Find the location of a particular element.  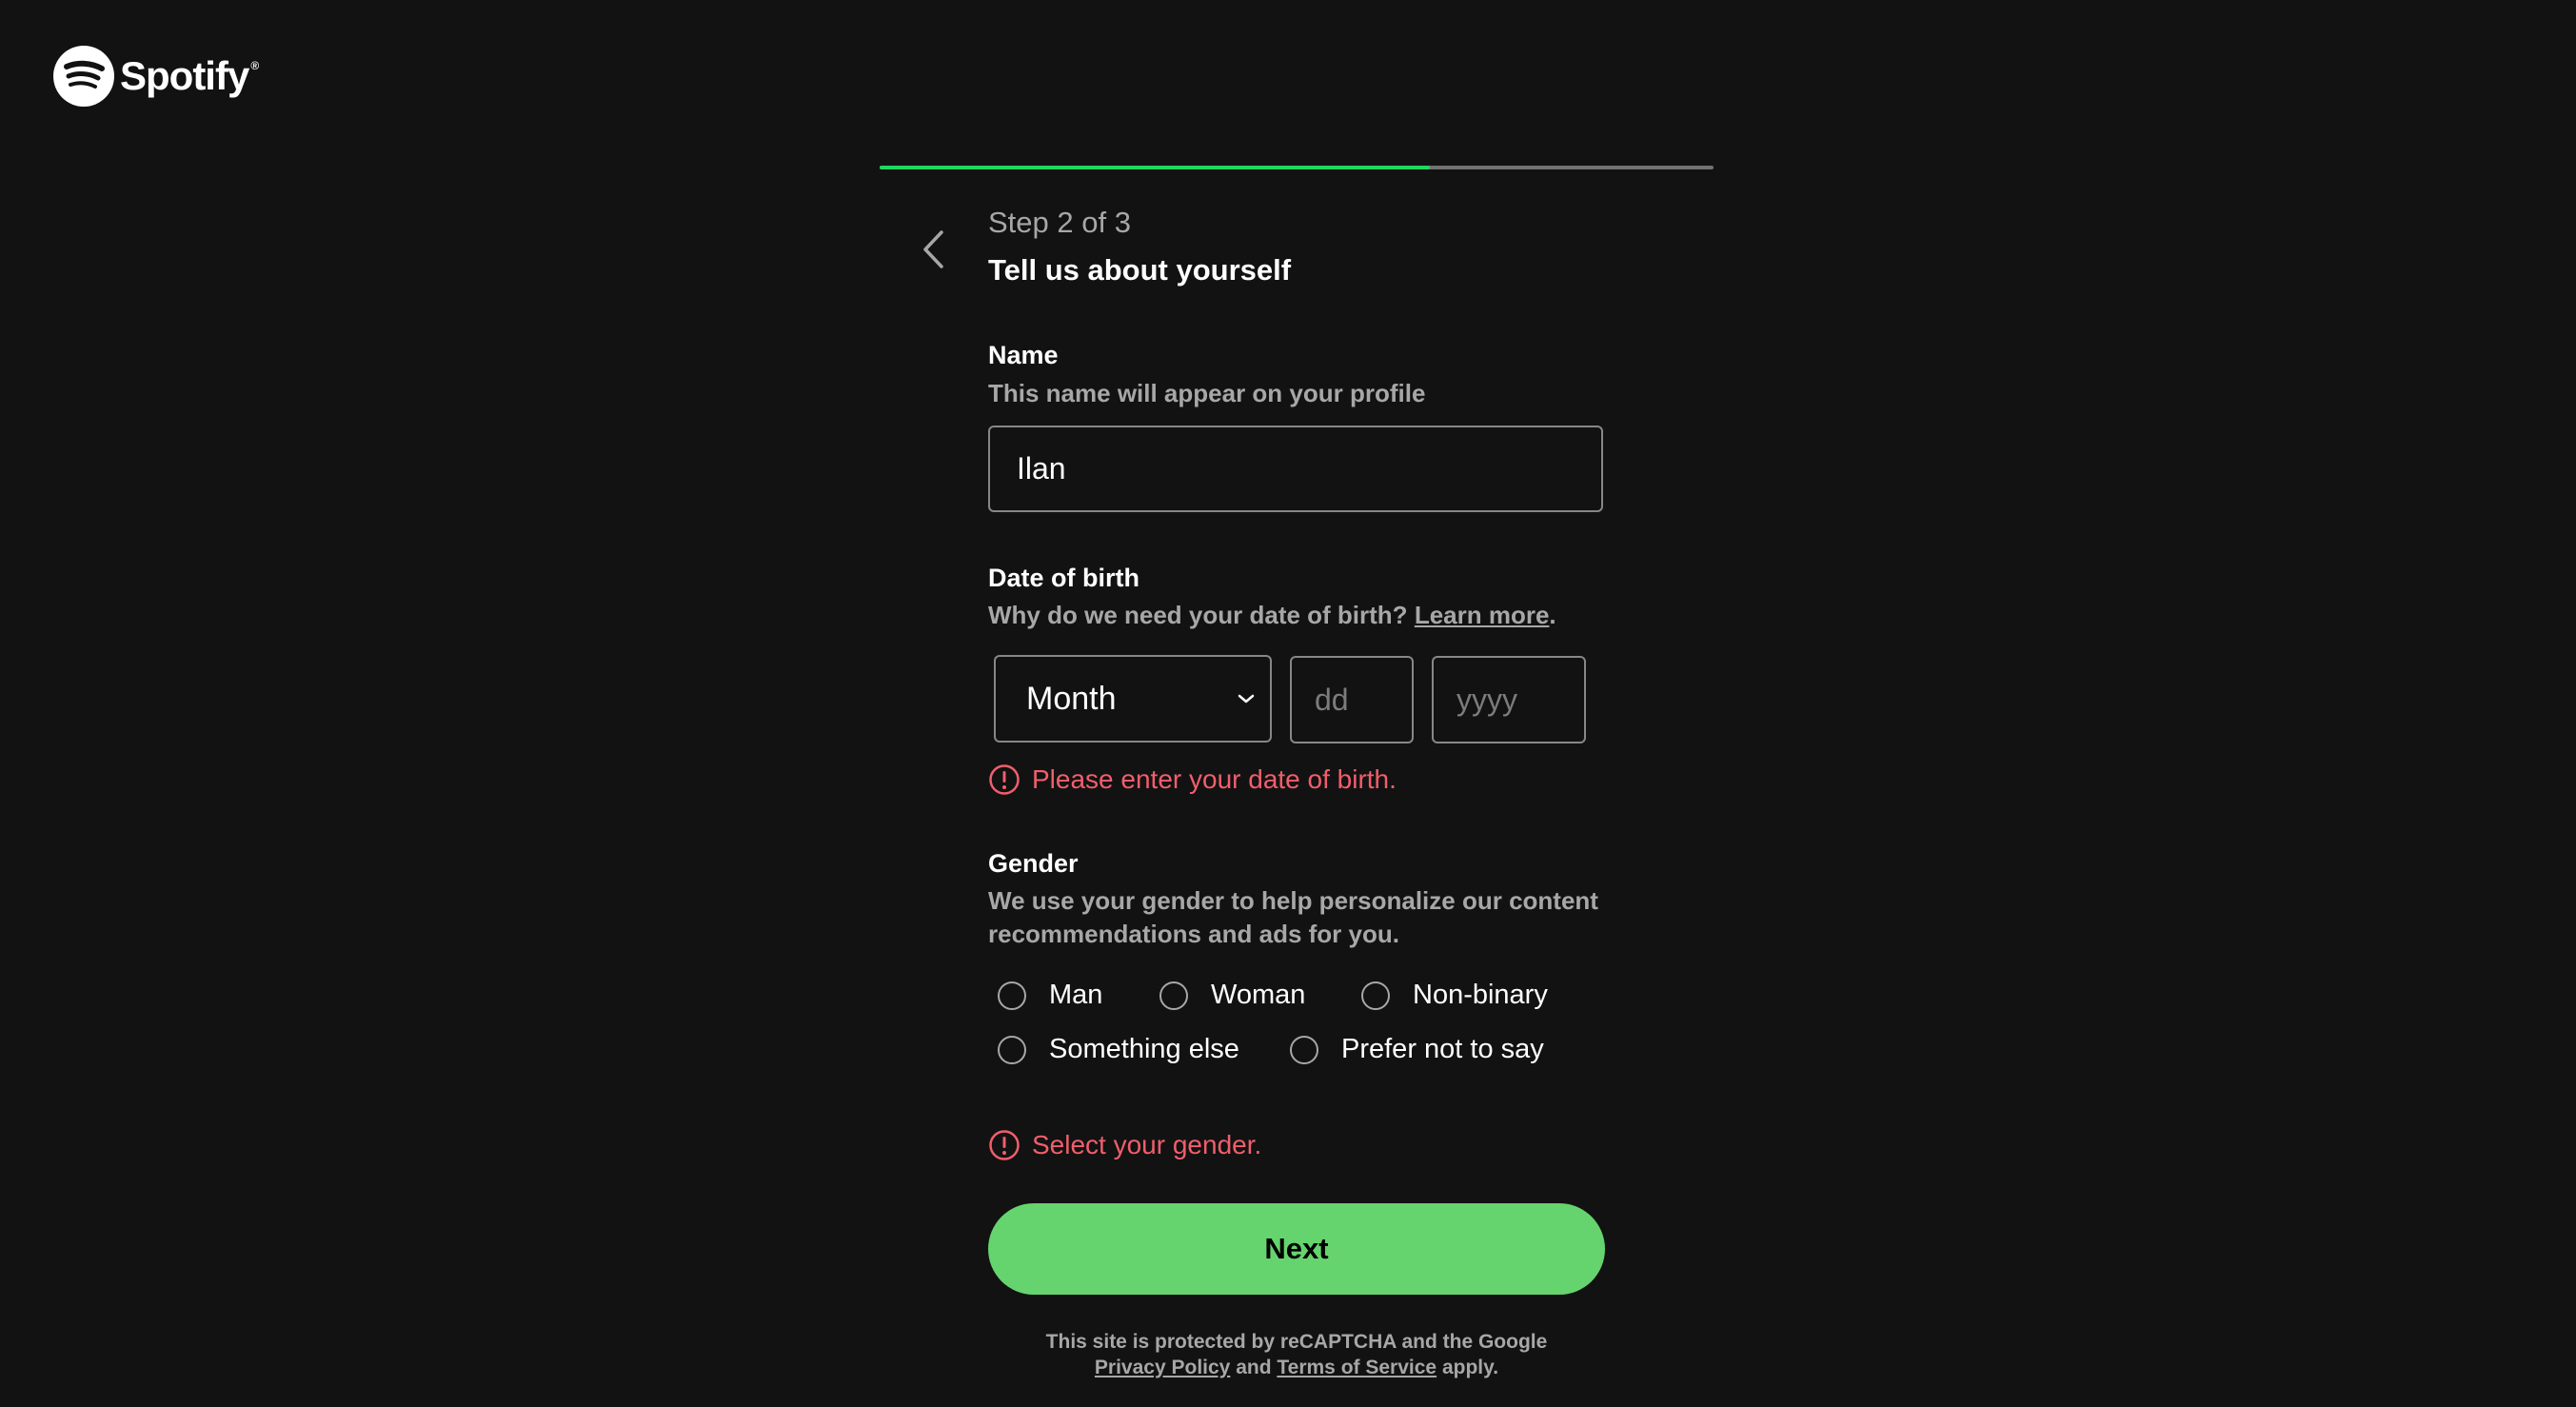

chevron-down-icon is located at coordinates (1246, 699).